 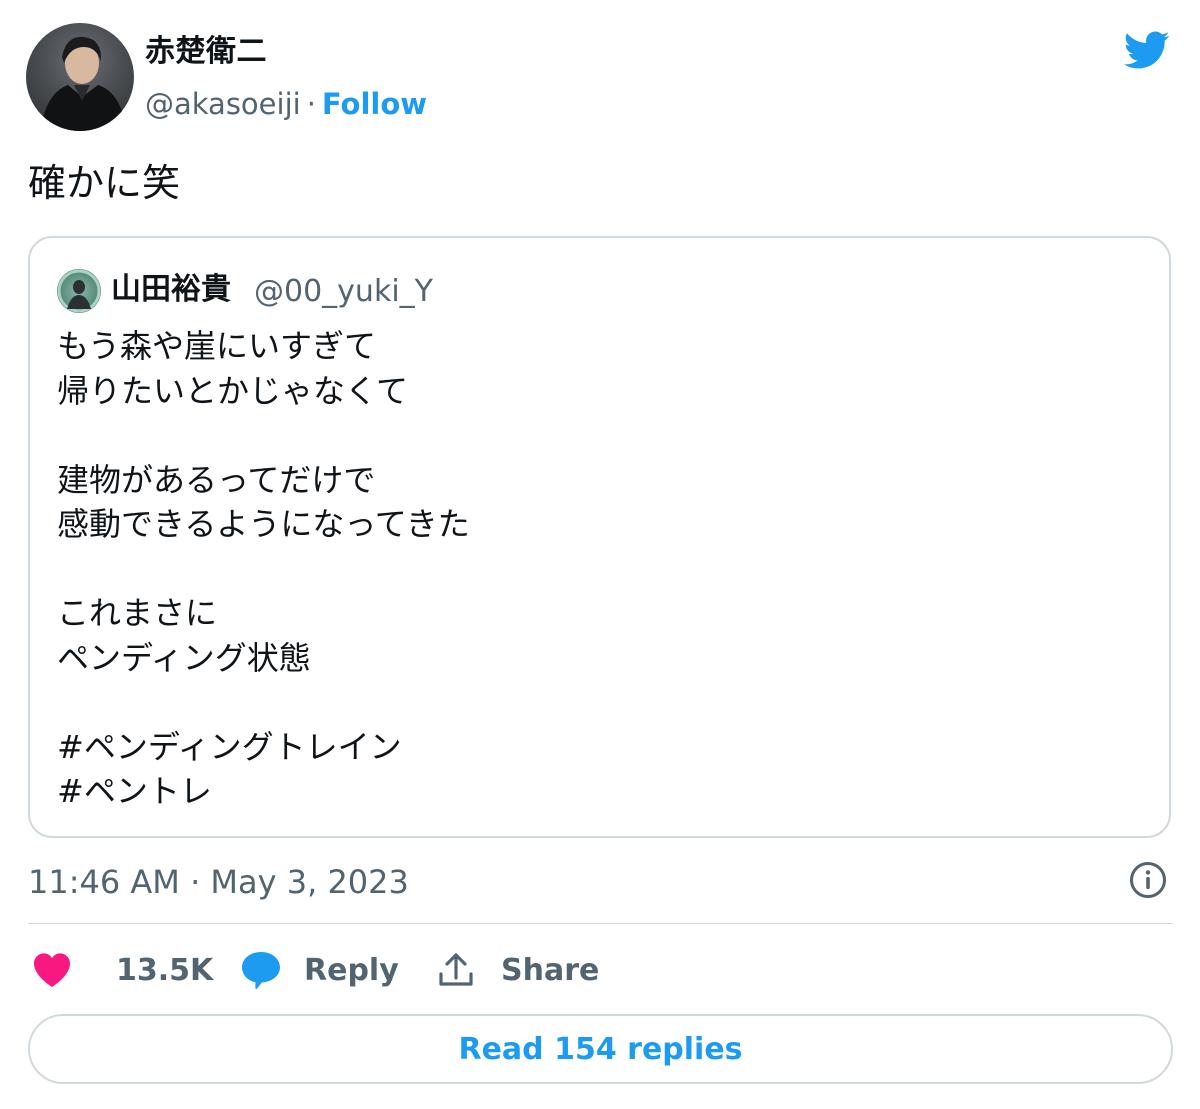 I want to click on read-replies-label: Read 154 replies, so click(x=600, y=1049).